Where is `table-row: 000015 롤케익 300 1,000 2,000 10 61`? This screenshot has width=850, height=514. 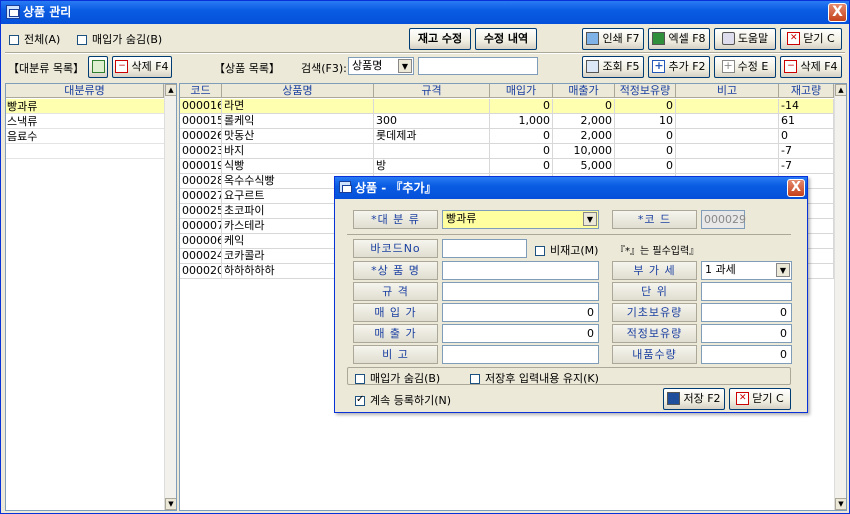 table-row: 000015 롤케익 300 1,000 2,000 10 61 is located at coordinates (507, 121).